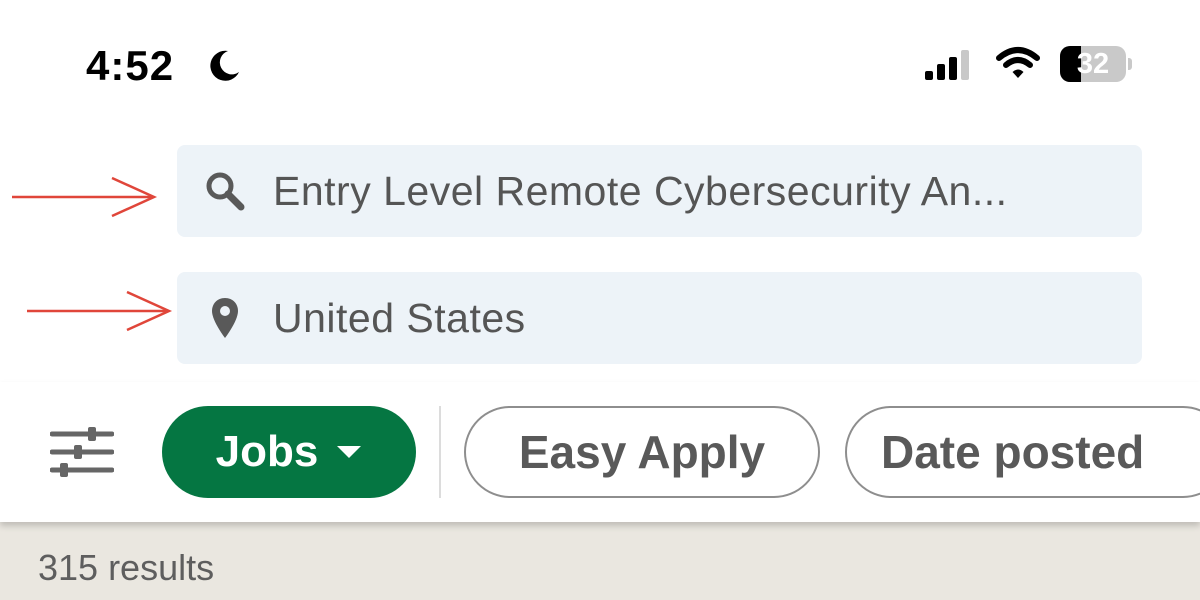 The image size is (1200, 600). What do you see at coordinates (100, 311) in the screenshot?
I see `annotation-arrow-location` at bounding box center [100, 311].